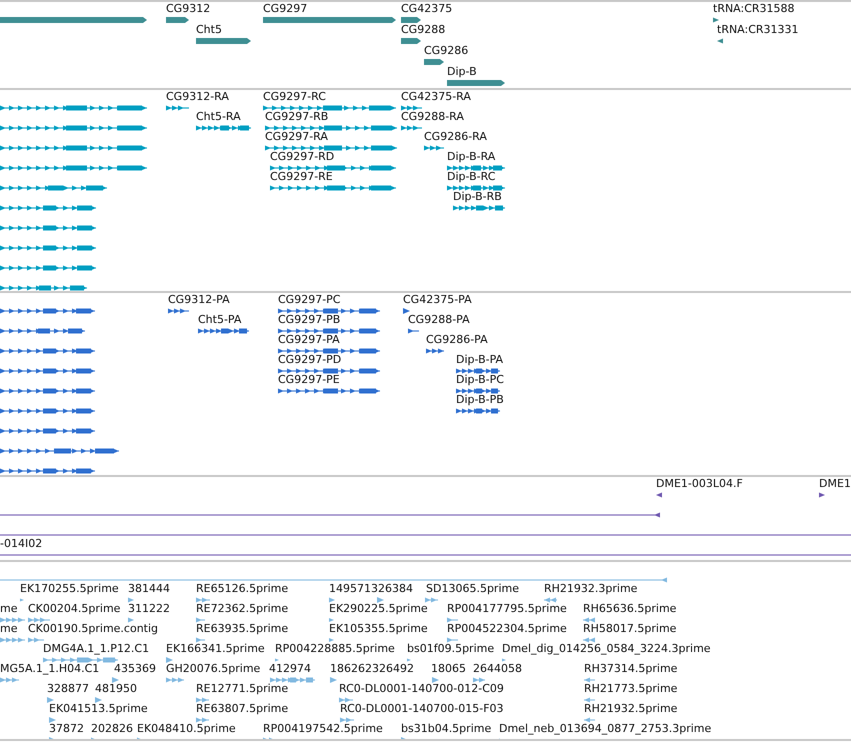 This screenshot has height=743, width=851. What do you see at coordinates (835, 483) in the screenshot?
I see `feature-label: DME1` at bounding box center [835, 483].